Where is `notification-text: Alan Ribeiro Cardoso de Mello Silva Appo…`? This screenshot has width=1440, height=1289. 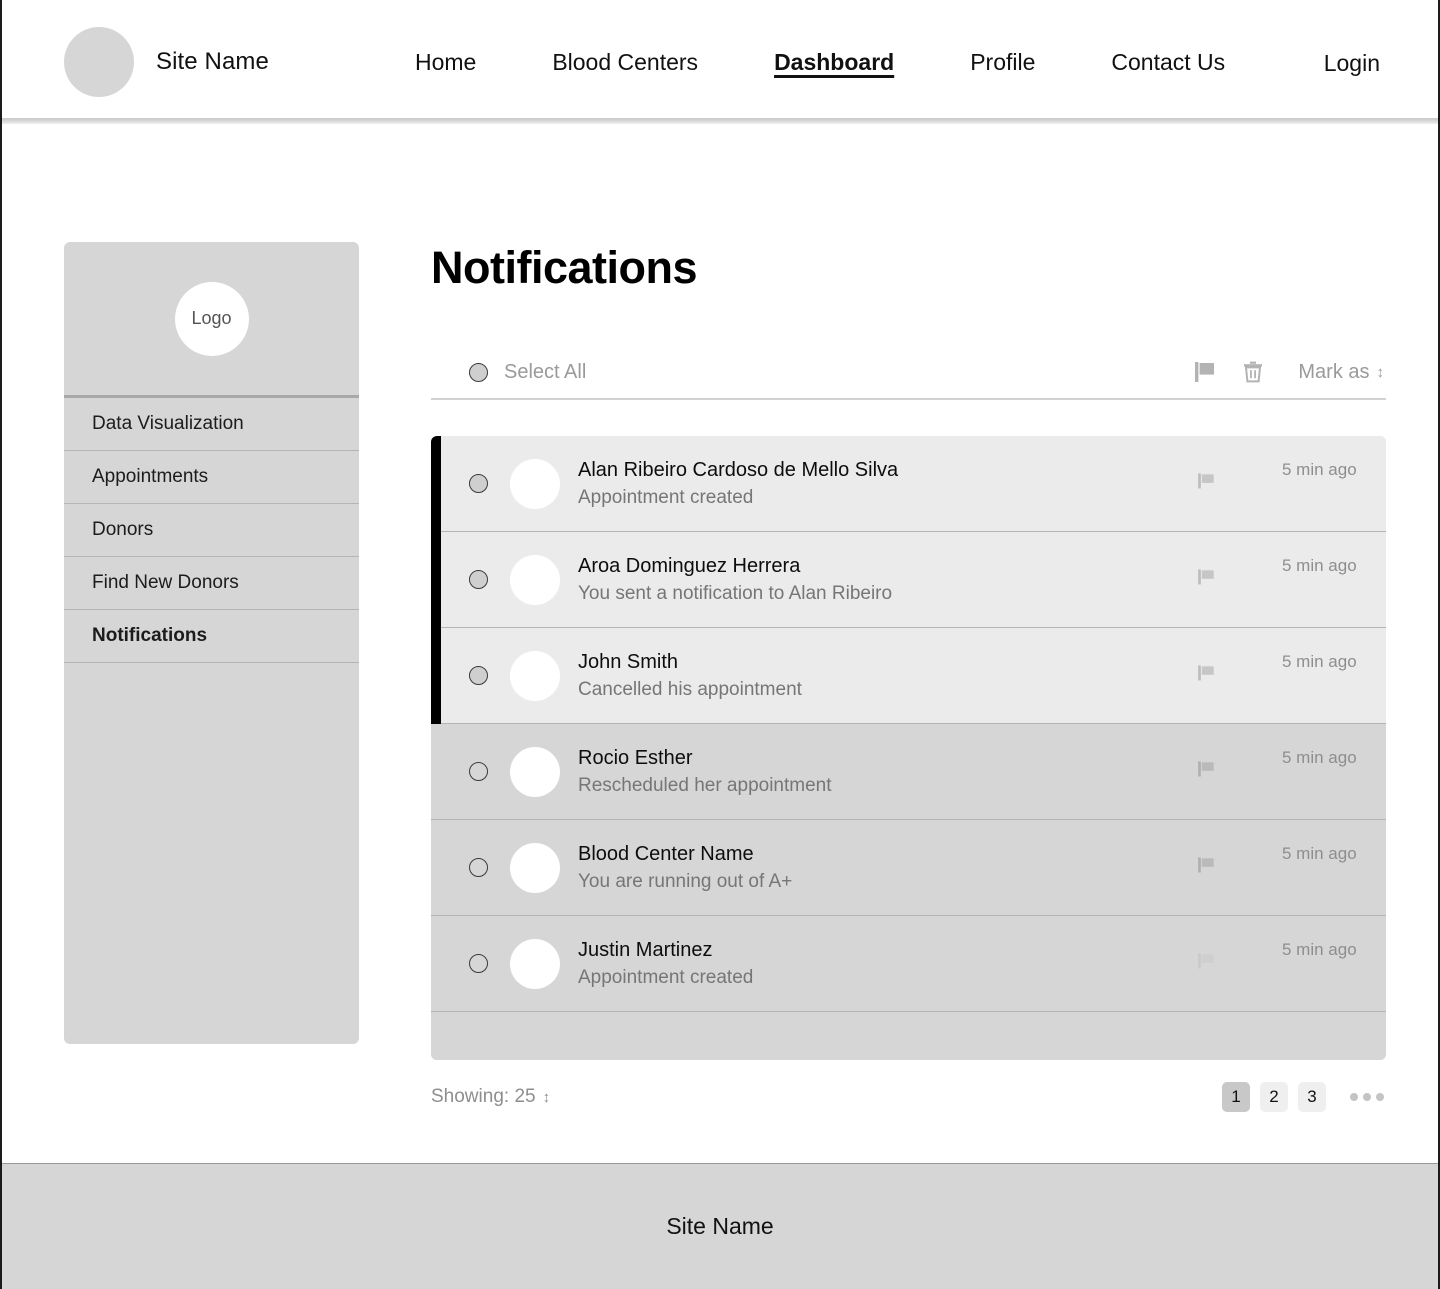 notification-text: Alan Ribeiro Cardoso de Mello Silva Appo… is located at coordinates (738, 484).